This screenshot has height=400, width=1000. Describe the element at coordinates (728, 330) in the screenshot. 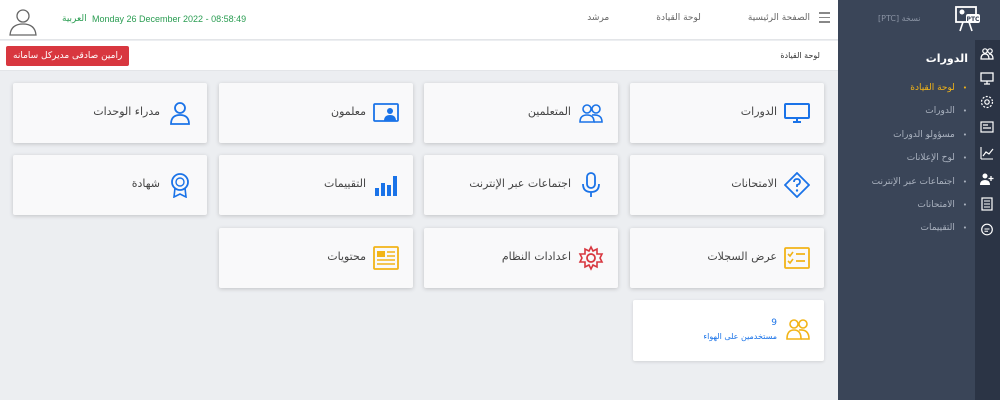

I see `online-users-card: 9 مستخدمين على الهواء` at that location.